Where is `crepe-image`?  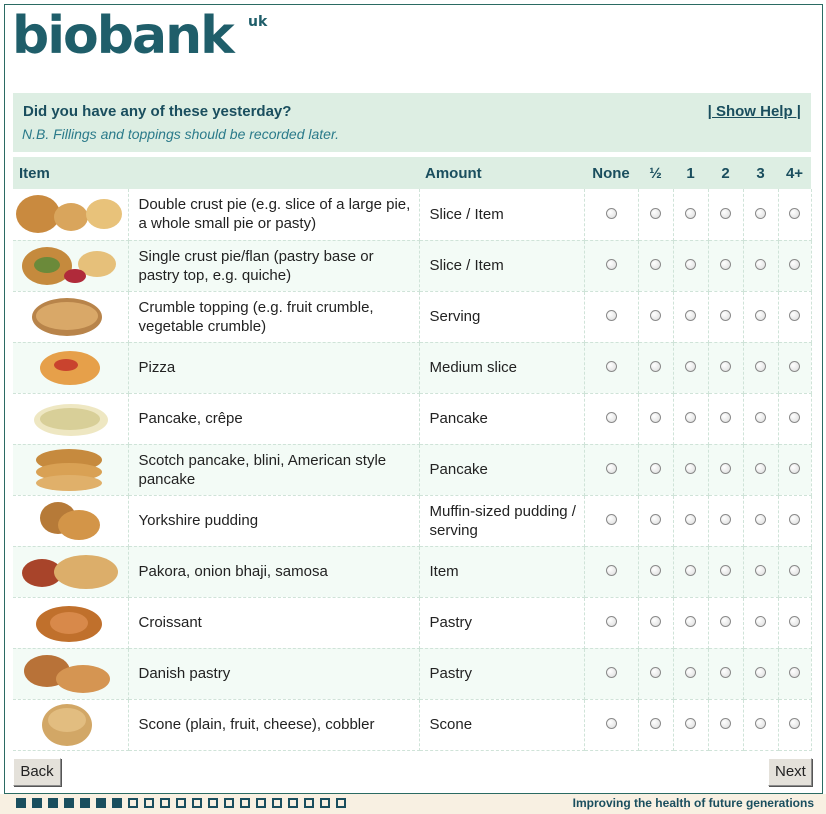
crepe-image is located at coordinates (70, 419).